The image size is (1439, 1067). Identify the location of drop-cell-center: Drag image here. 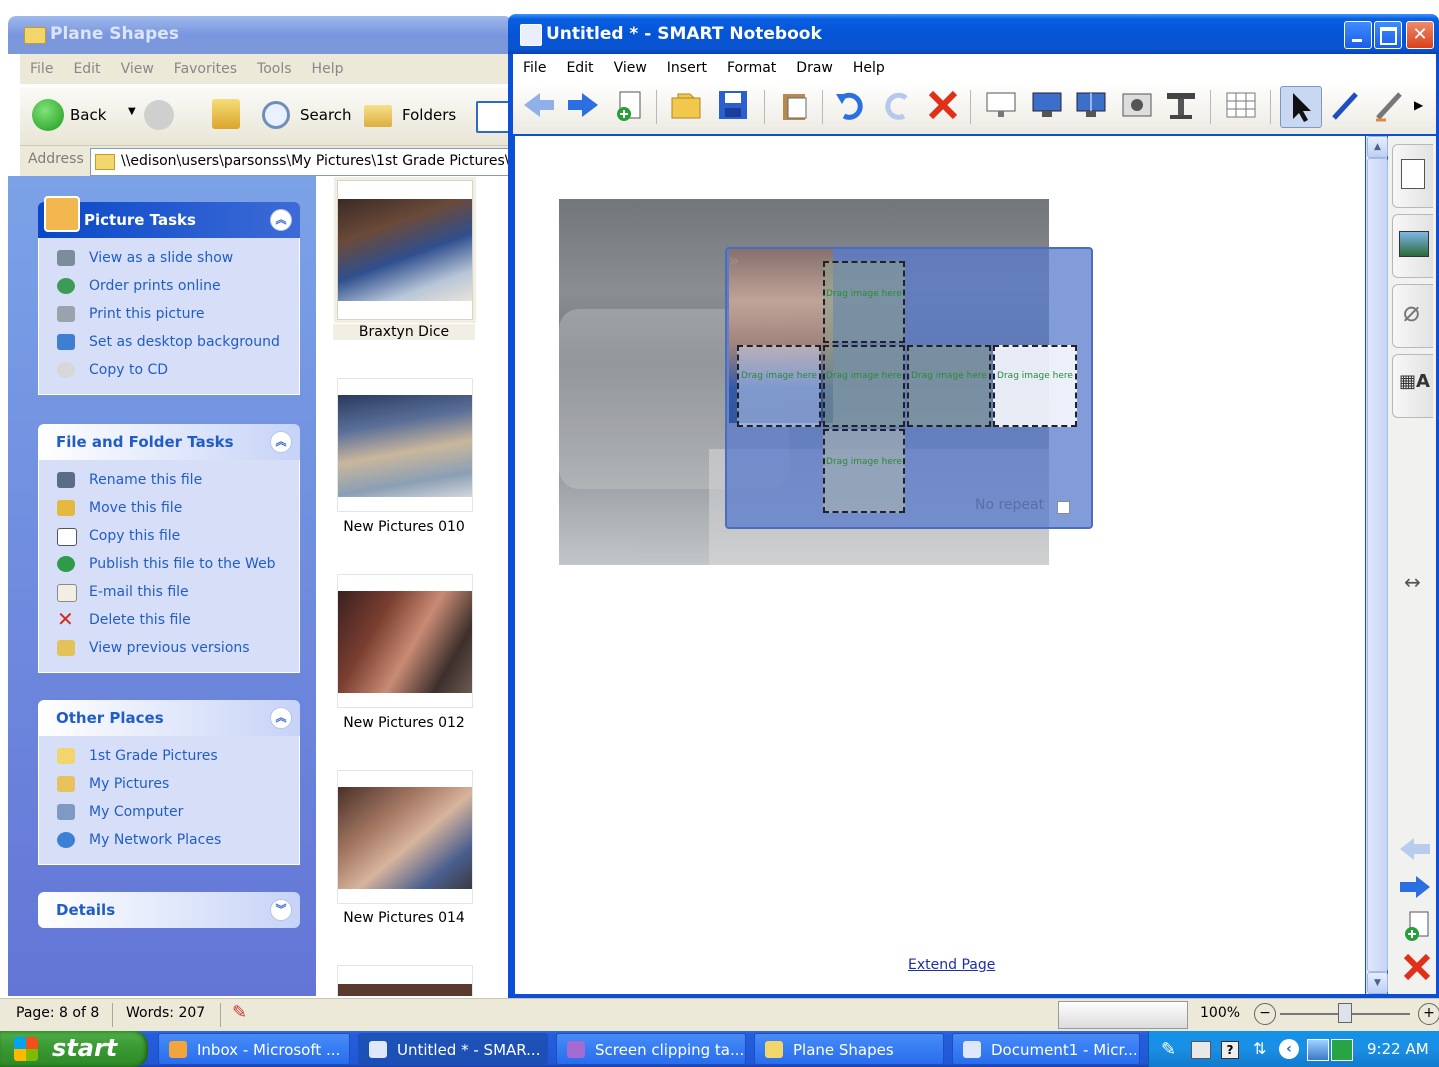
(864, 386).